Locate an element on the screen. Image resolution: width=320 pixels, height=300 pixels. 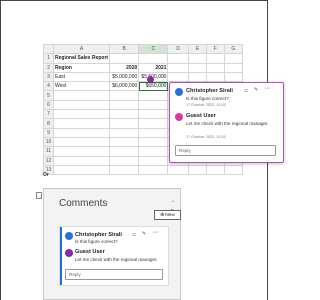
row-header: 1 is located at coordinates (48, 58).